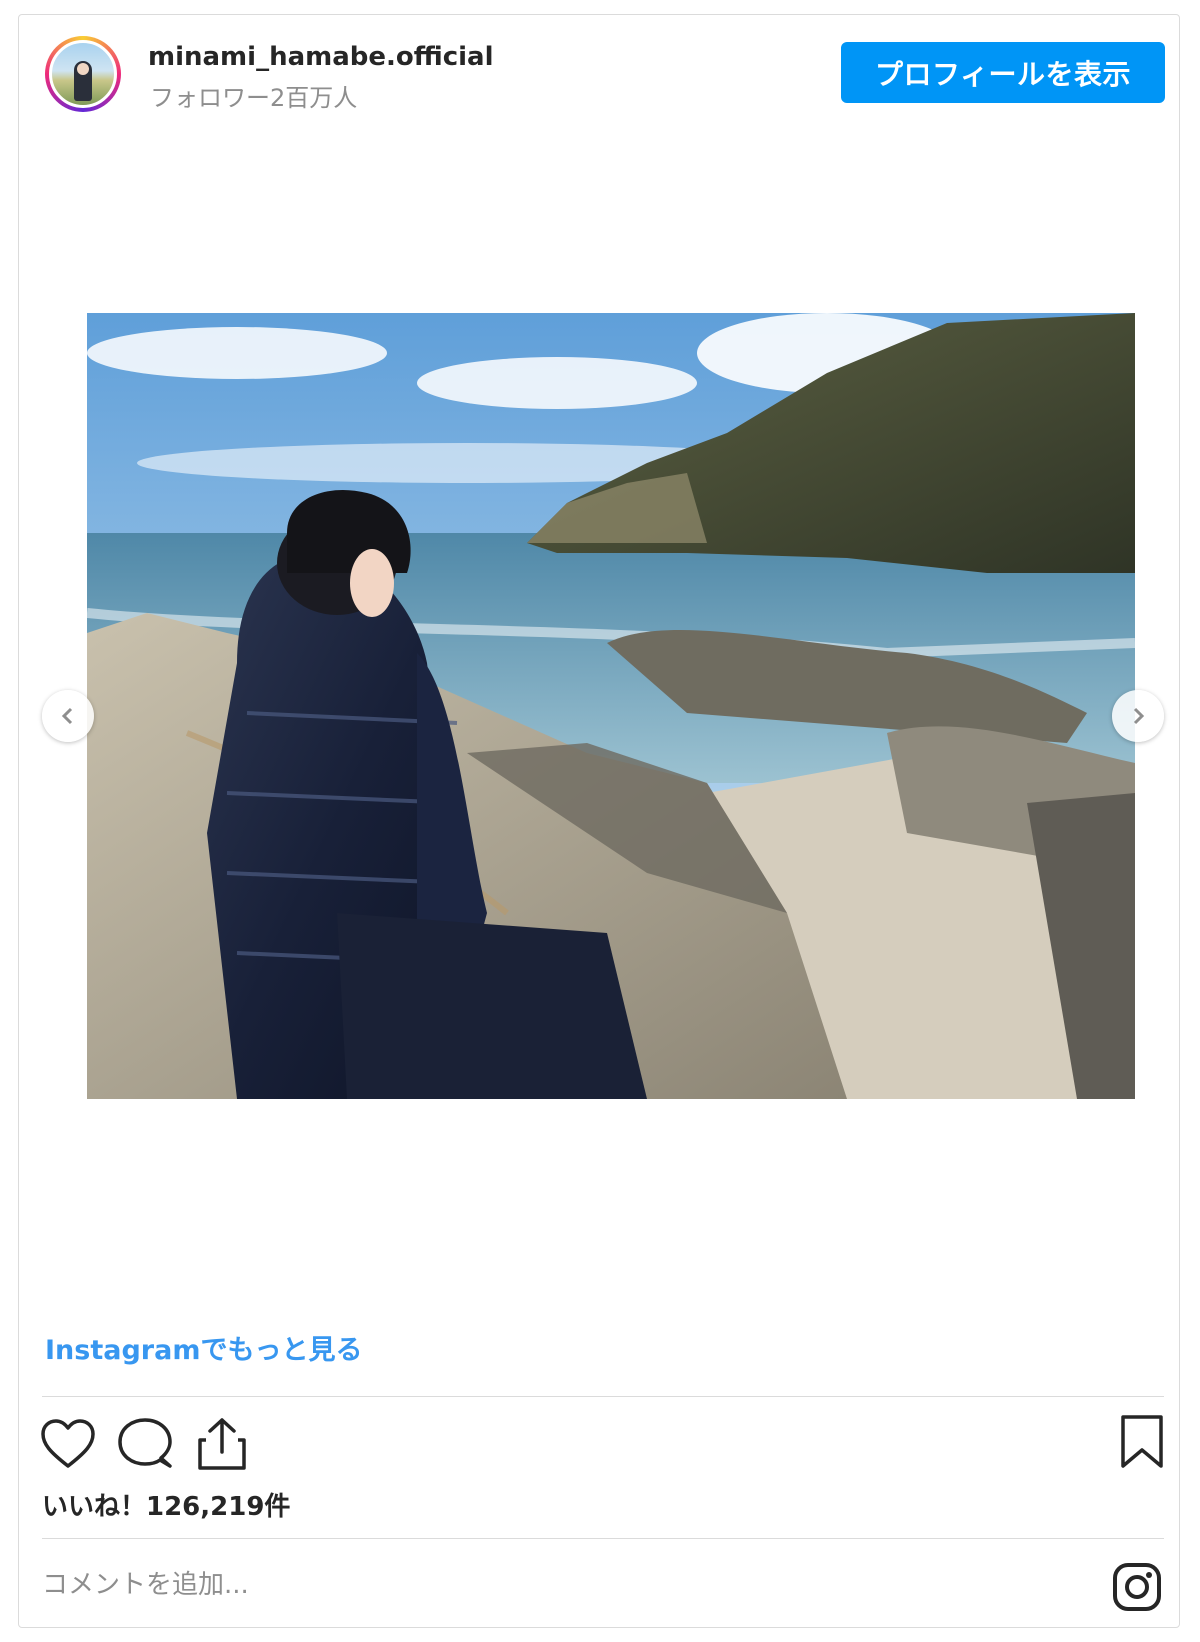  I want to click on avatar-story-ring, so click(83, 74).